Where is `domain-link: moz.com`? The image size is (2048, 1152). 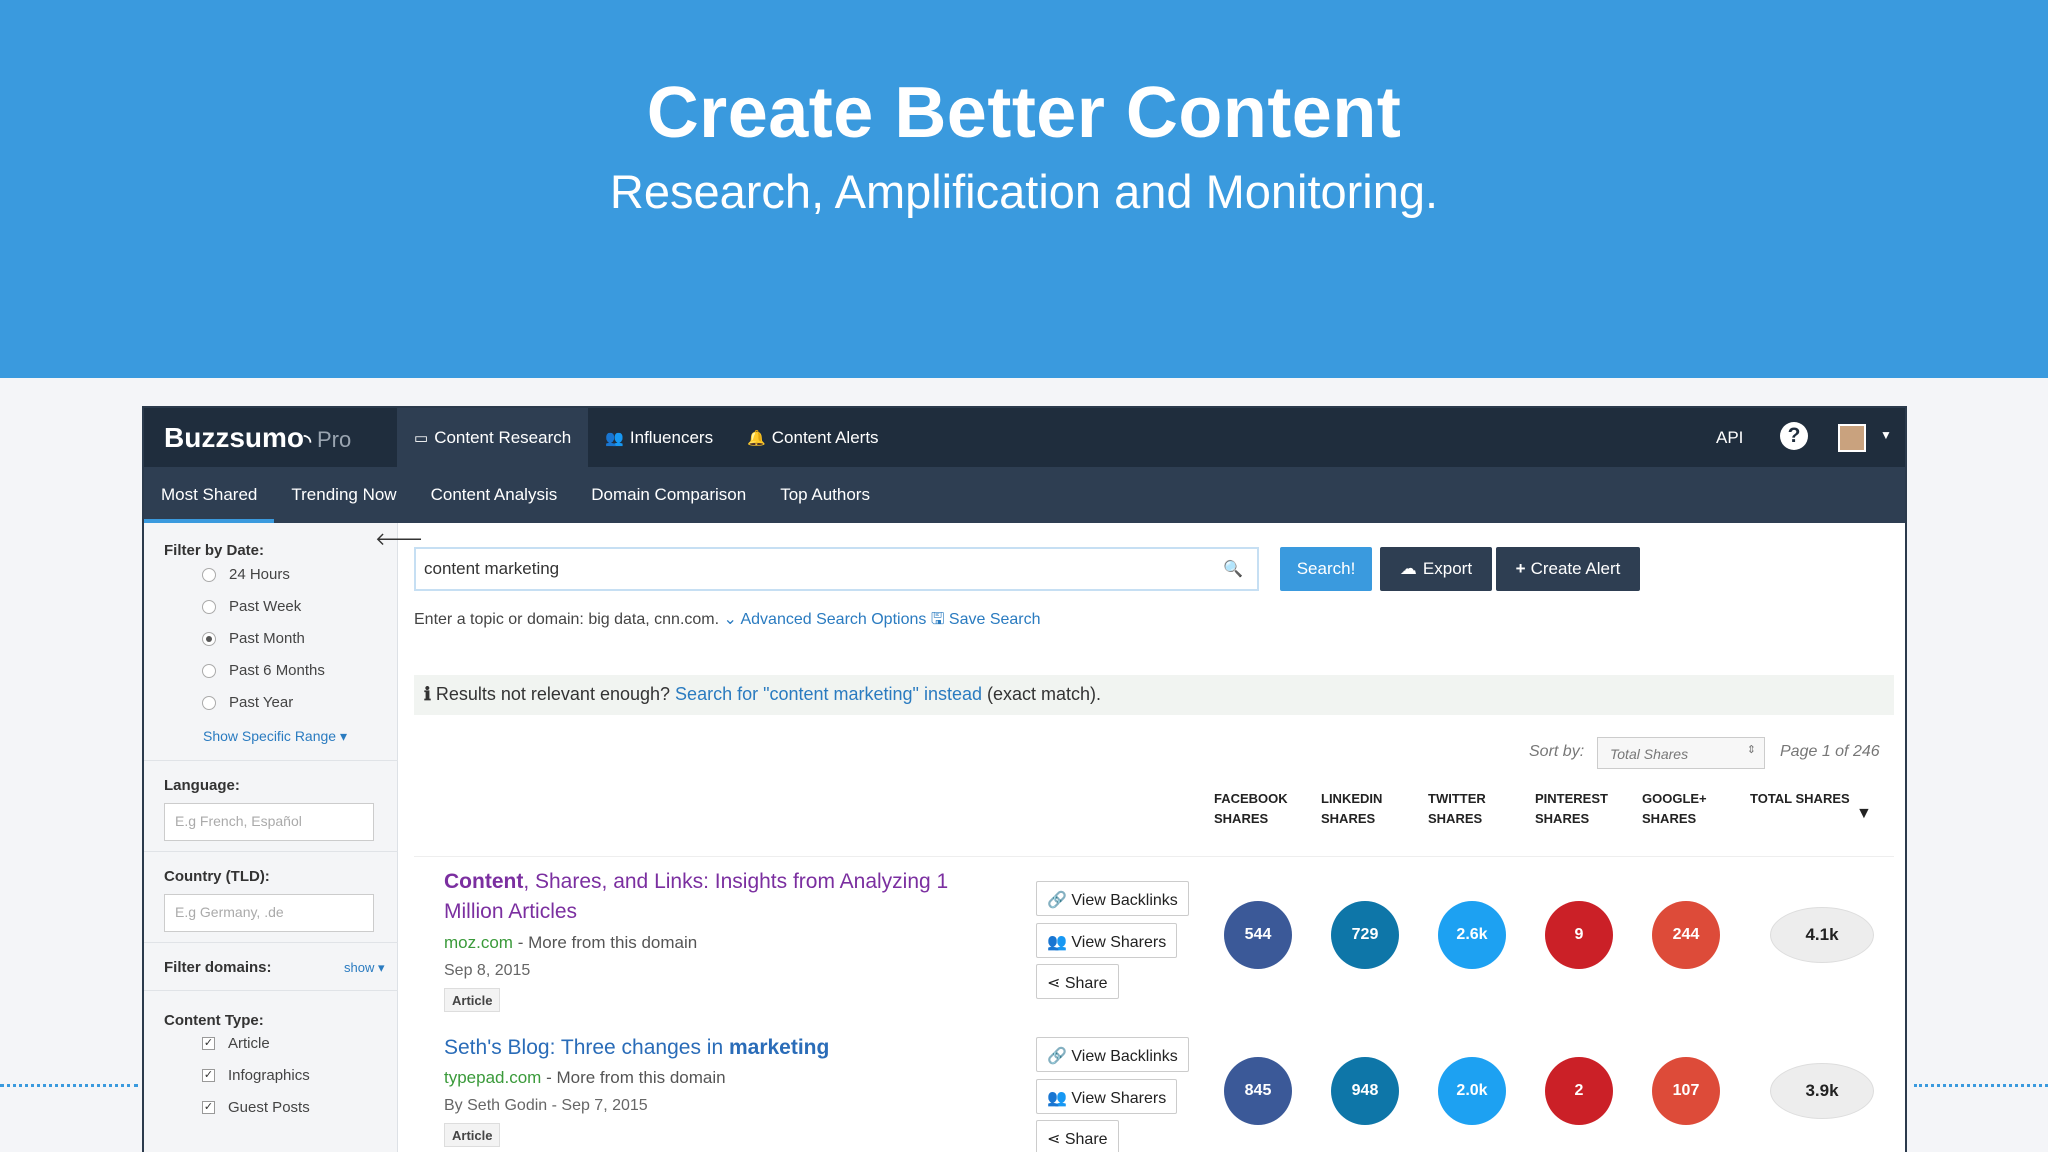 domain-link: moz.com is located at coordinates (478, 942).